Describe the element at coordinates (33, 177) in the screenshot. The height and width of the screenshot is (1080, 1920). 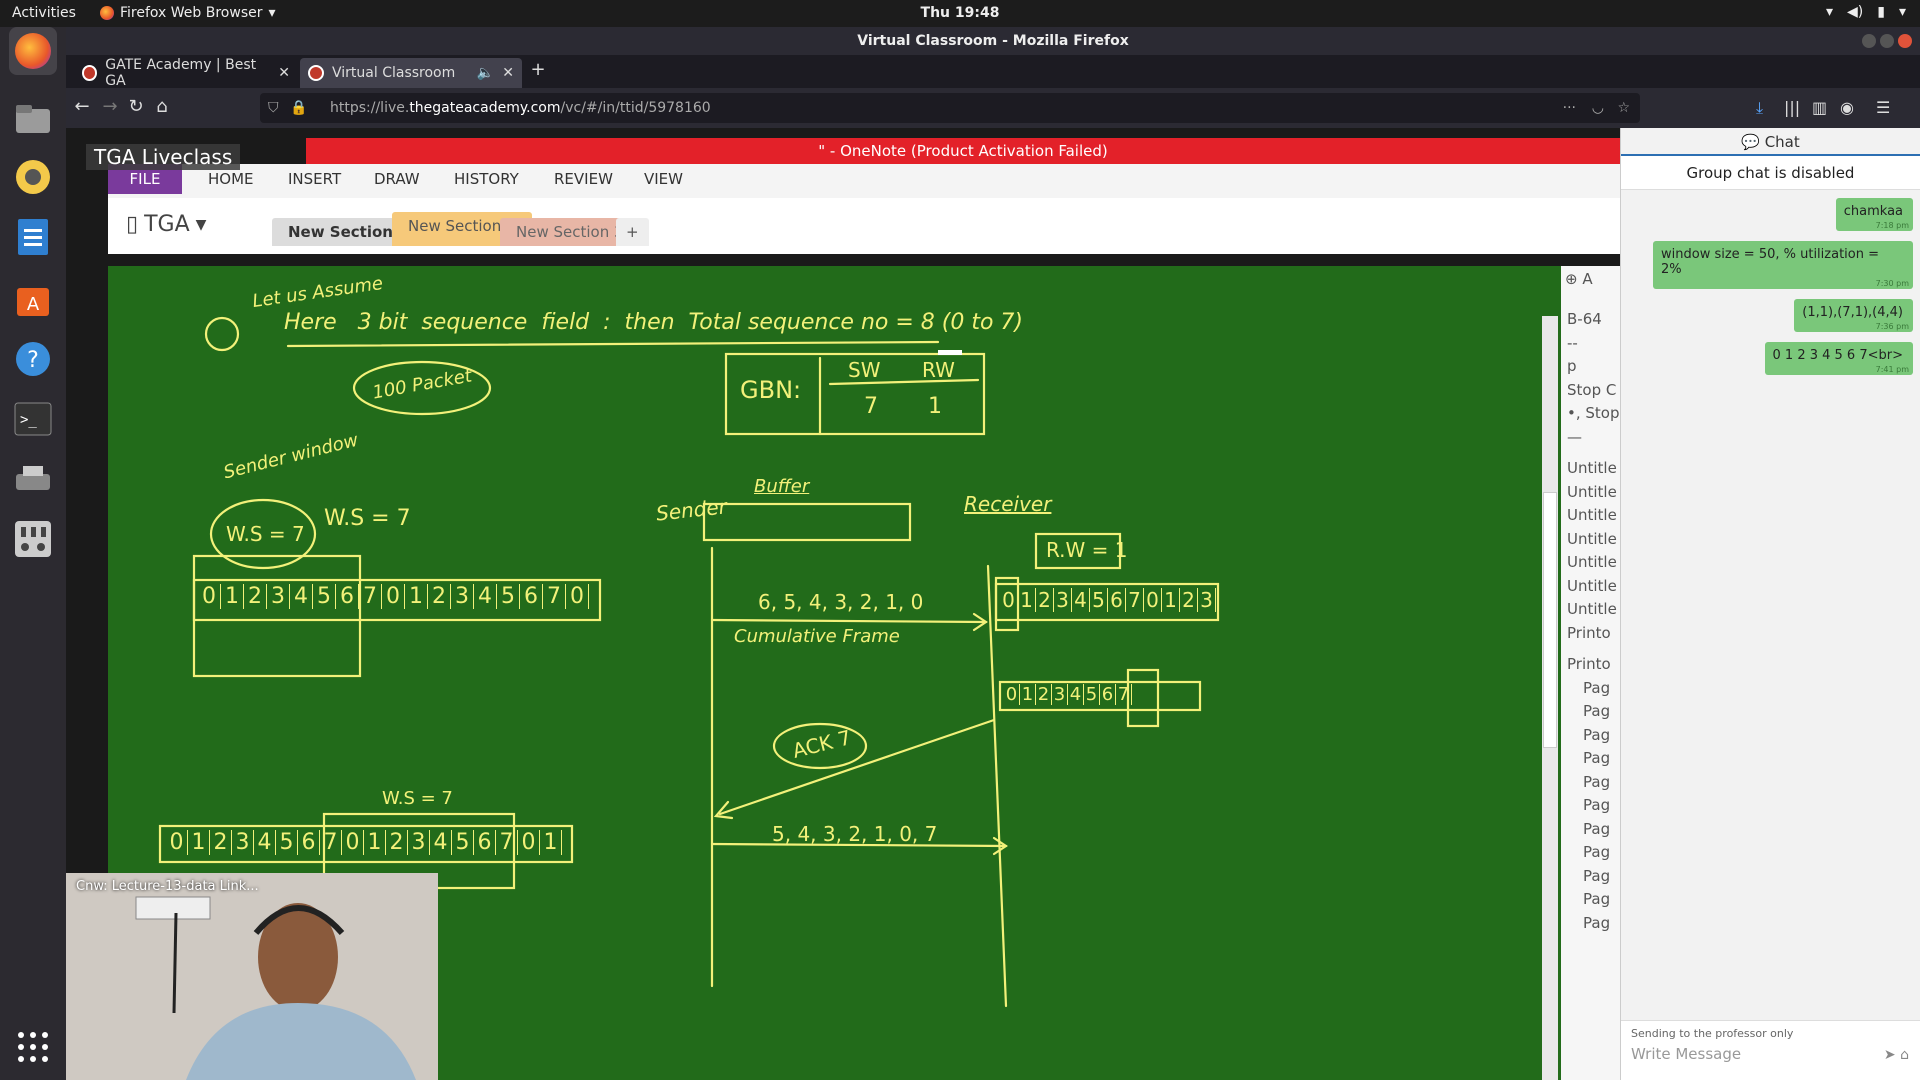
I see `rhythmbox-dock-icon` at that location.